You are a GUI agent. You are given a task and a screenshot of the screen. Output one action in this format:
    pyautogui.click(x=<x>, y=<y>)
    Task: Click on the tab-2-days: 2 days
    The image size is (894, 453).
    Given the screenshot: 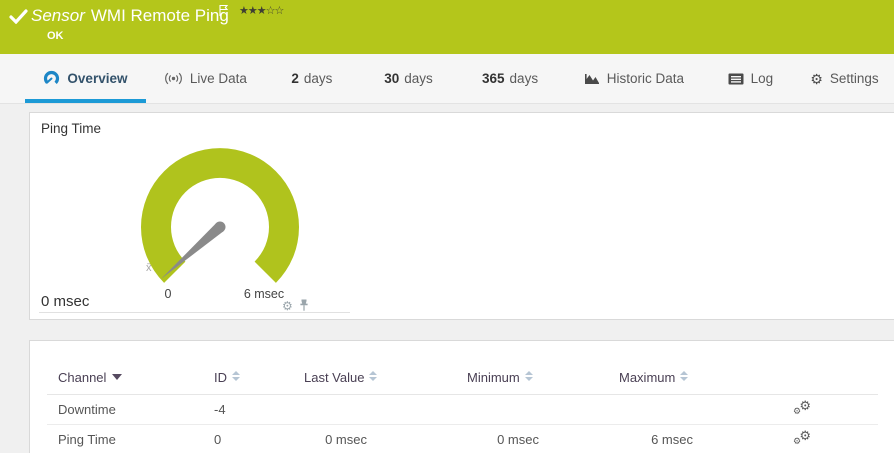 What is the action you would take?
    pyautogui.click(x=312, y=78)
    